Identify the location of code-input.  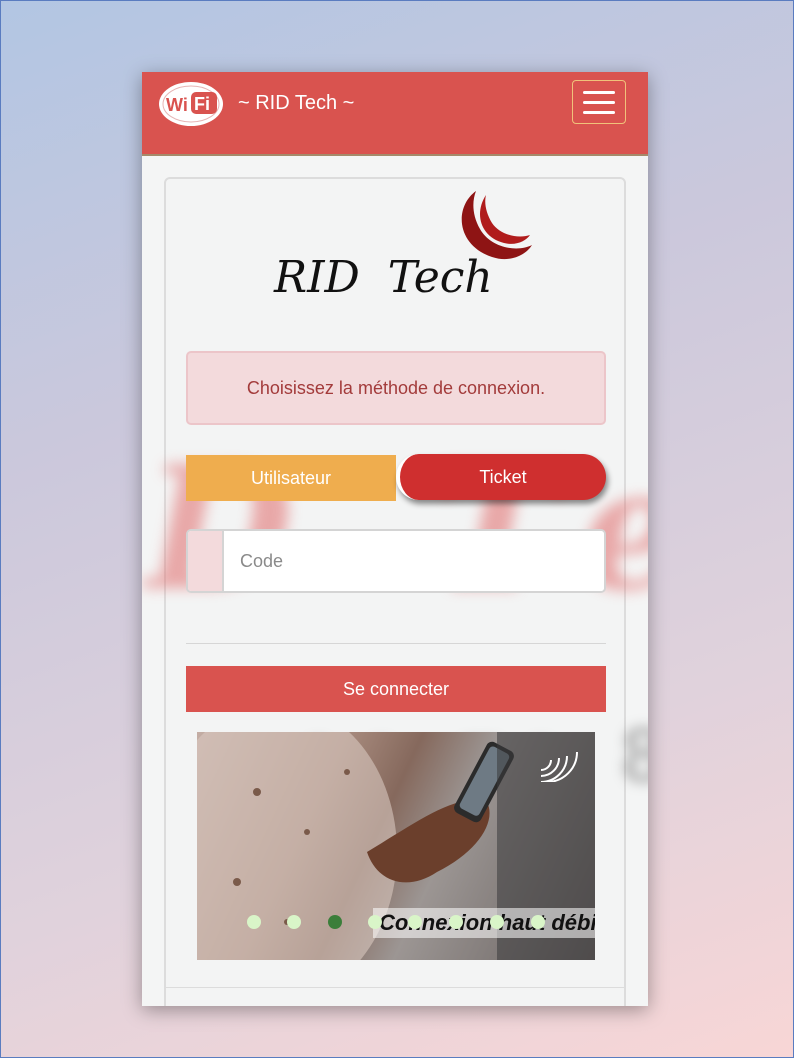
(414, 561).